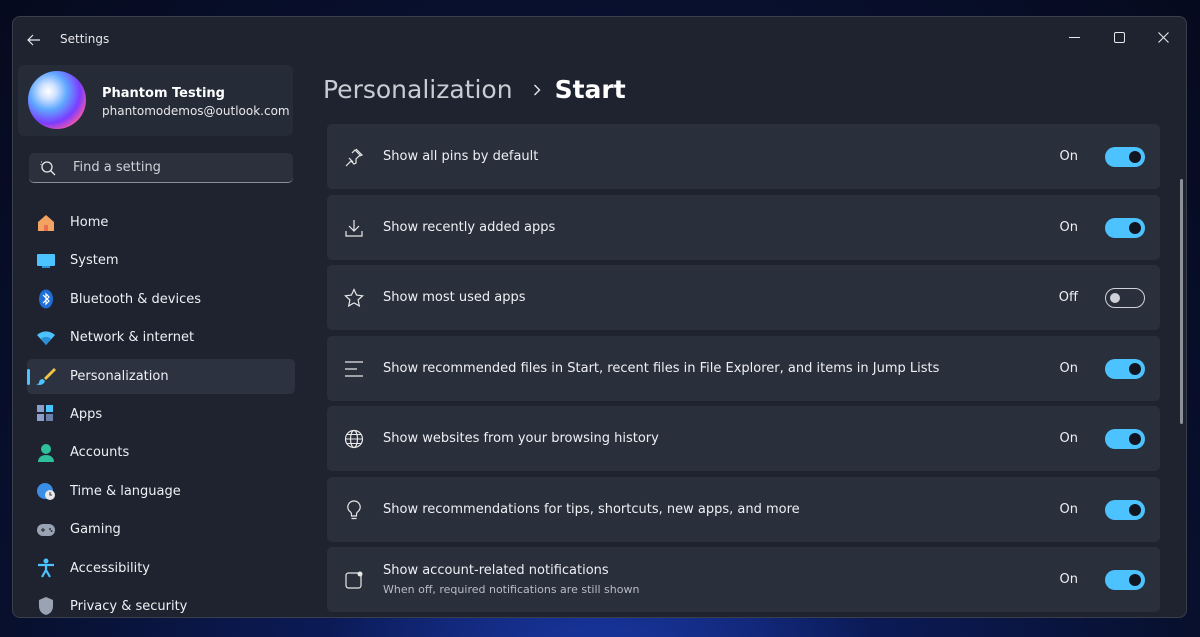 This screenshot has height=637, width=1200. Describe the element at coordinates (161, 452) in the screenshot. I see `sidebar-item-accounts: Accounts` at that location.